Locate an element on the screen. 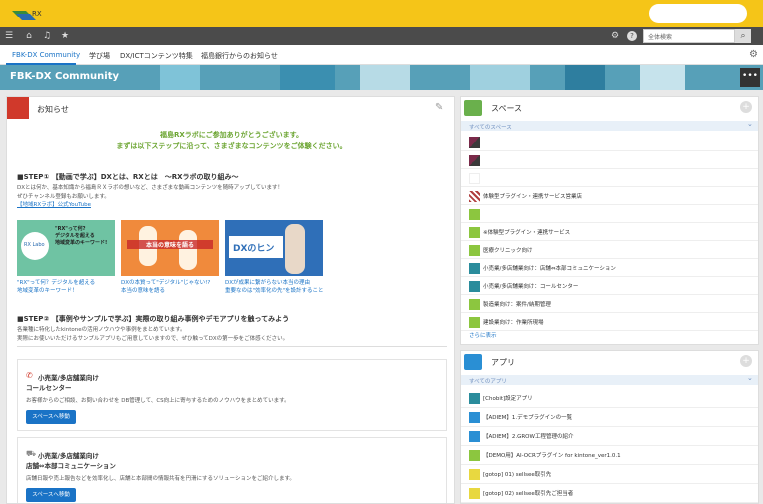 Image resolution: width=763 pixels, height=504 pixels. space-item-label: ※体験型プラグイン・連携サービス is located at coordinates (527, 233).